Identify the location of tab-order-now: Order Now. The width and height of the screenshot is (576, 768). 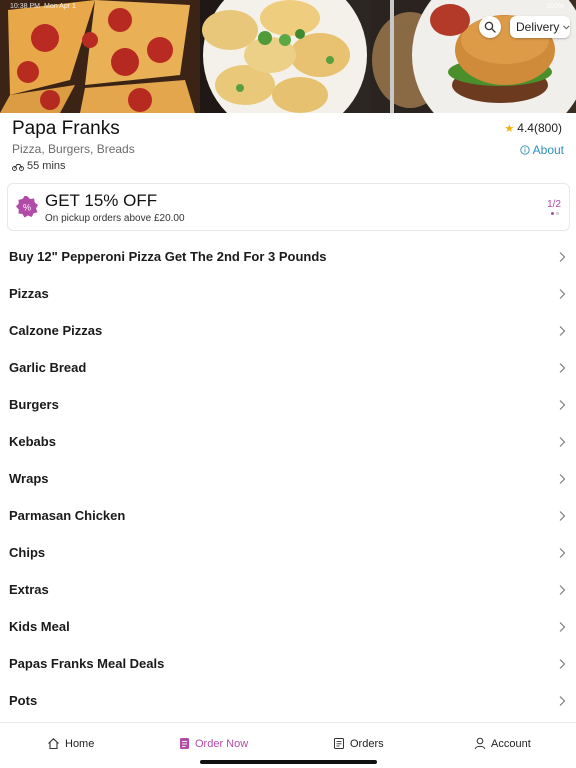
(213, 743).